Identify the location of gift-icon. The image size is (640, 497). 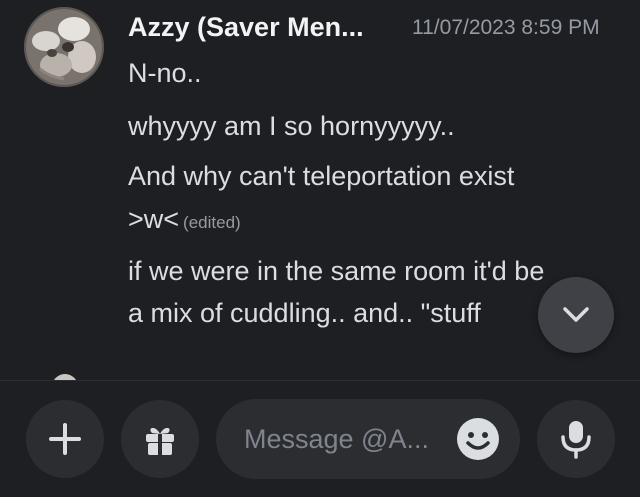
(160, 441).